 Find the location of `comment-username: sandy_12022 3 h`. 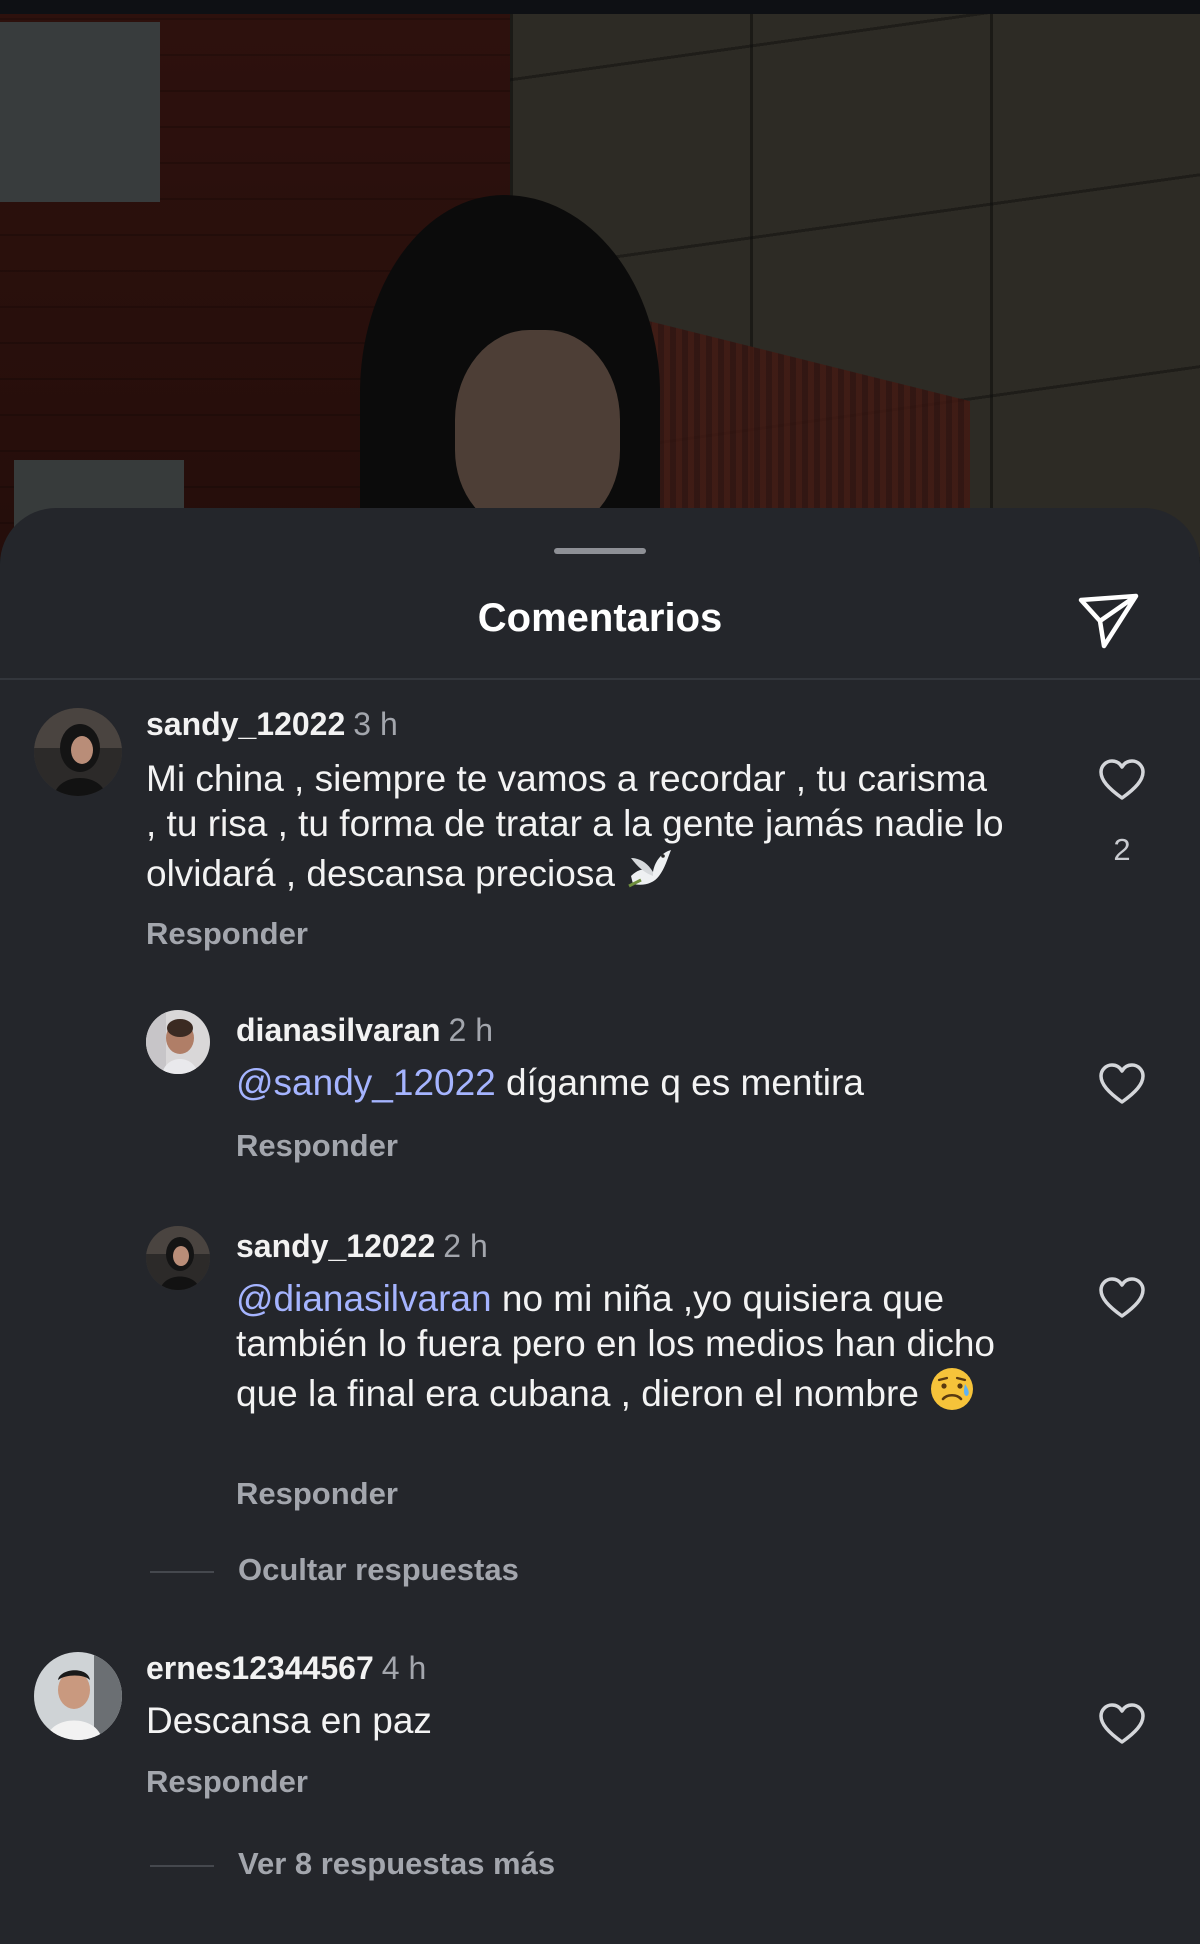

comment-username: sandy_12022 3 h is located at coordinates (272, 724).